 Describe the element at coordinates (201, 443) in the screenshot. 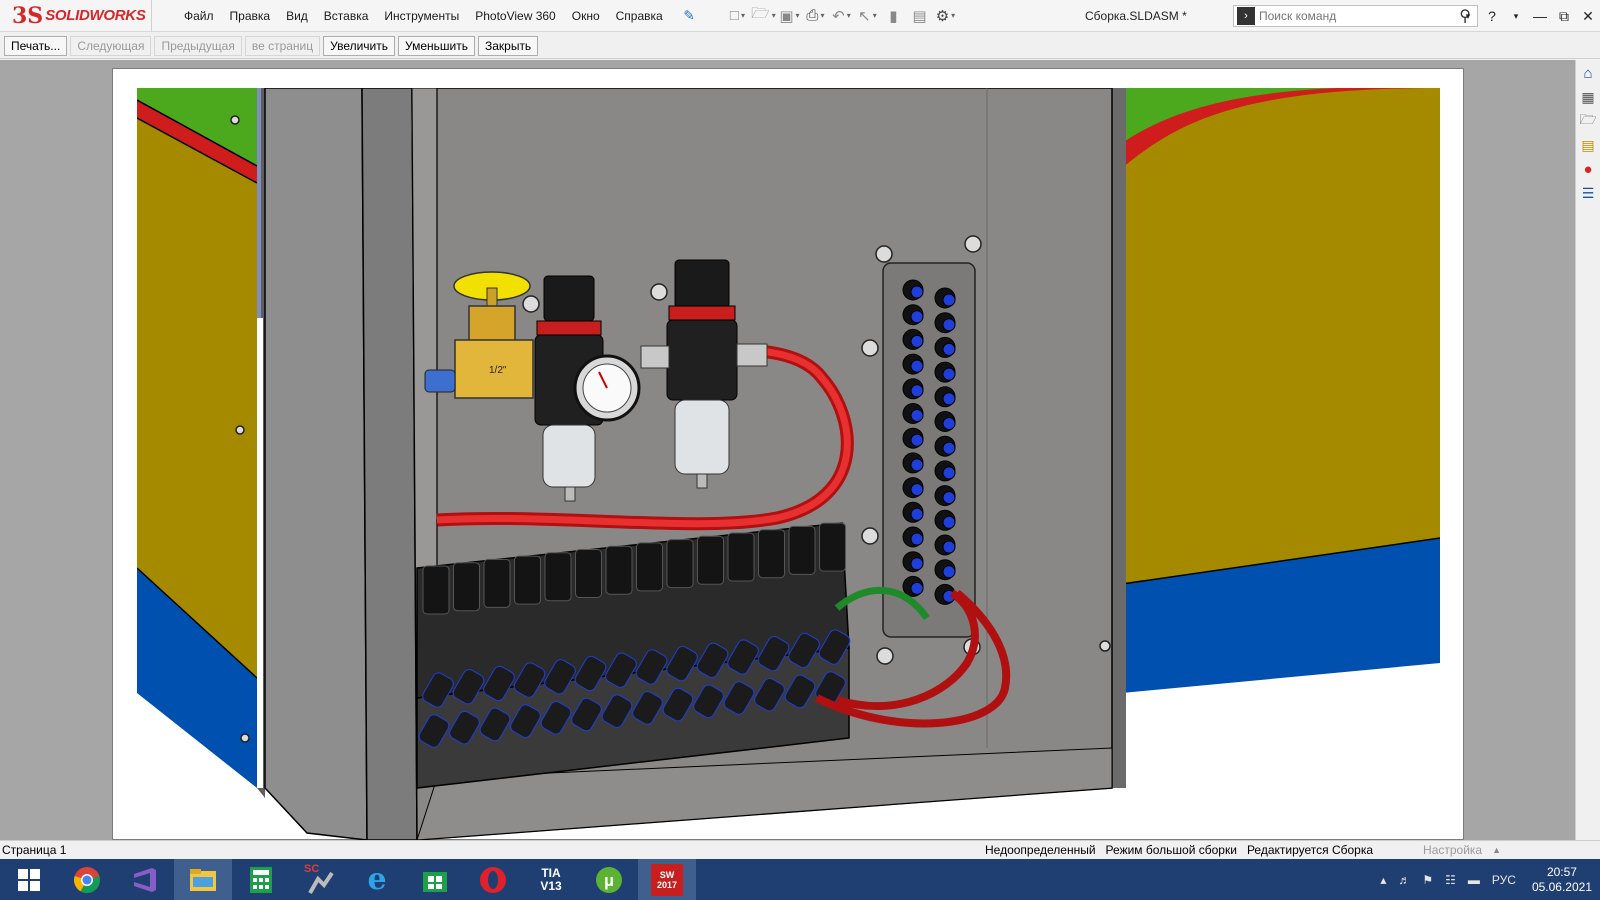

I see `left-side-panel` at that location.